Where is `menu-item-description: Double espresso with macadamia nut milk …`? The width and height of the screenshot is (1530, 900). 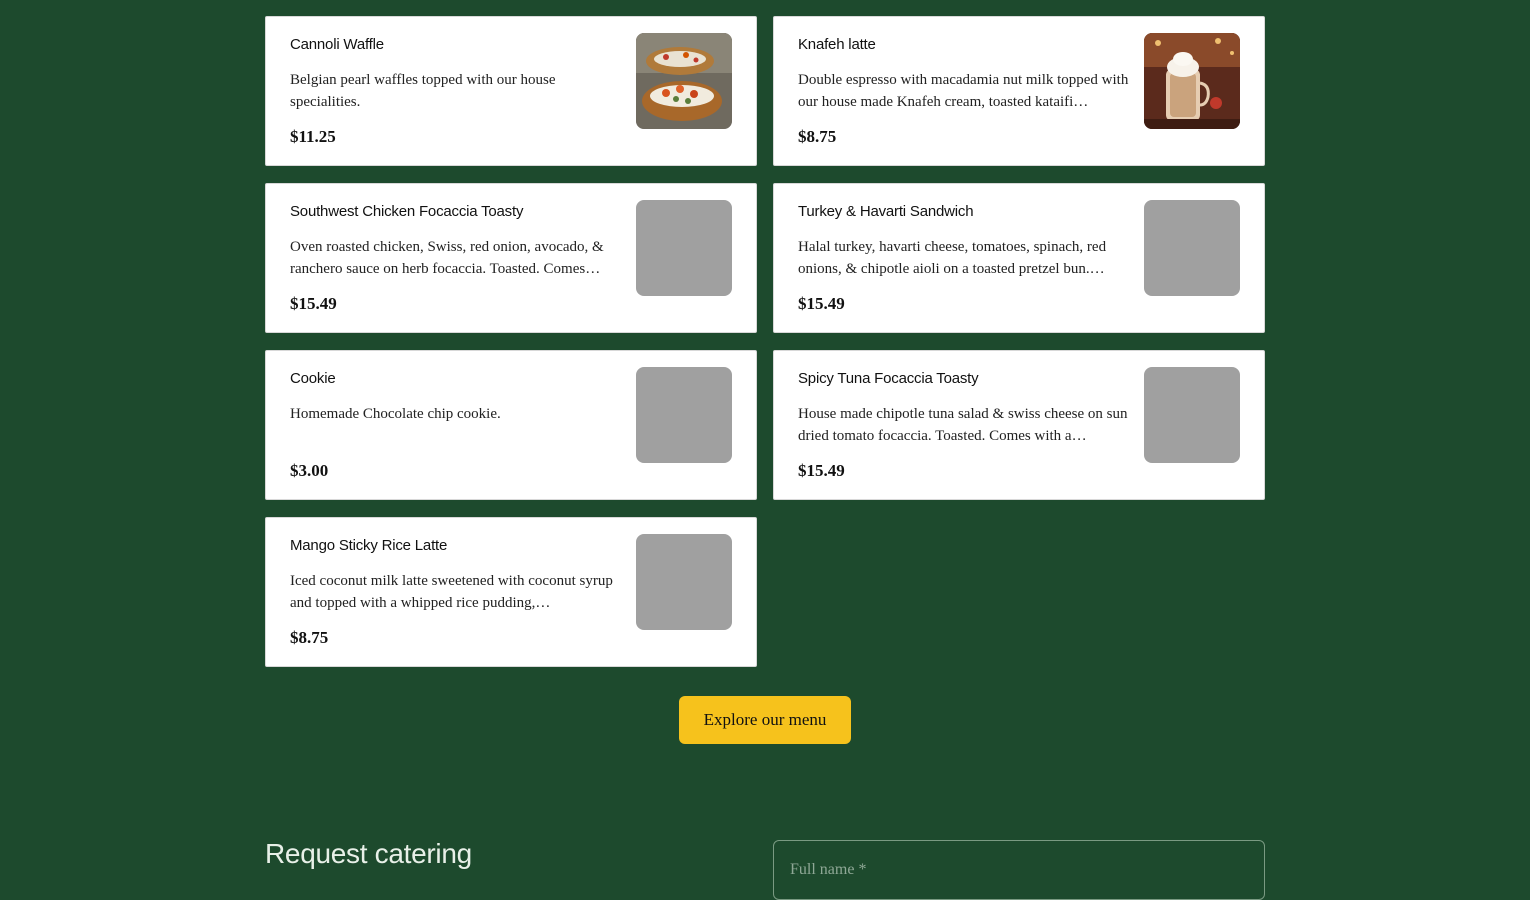
menu-item-description: Double espresso with macadamia nut milk … is located at coordinates (963, 91).